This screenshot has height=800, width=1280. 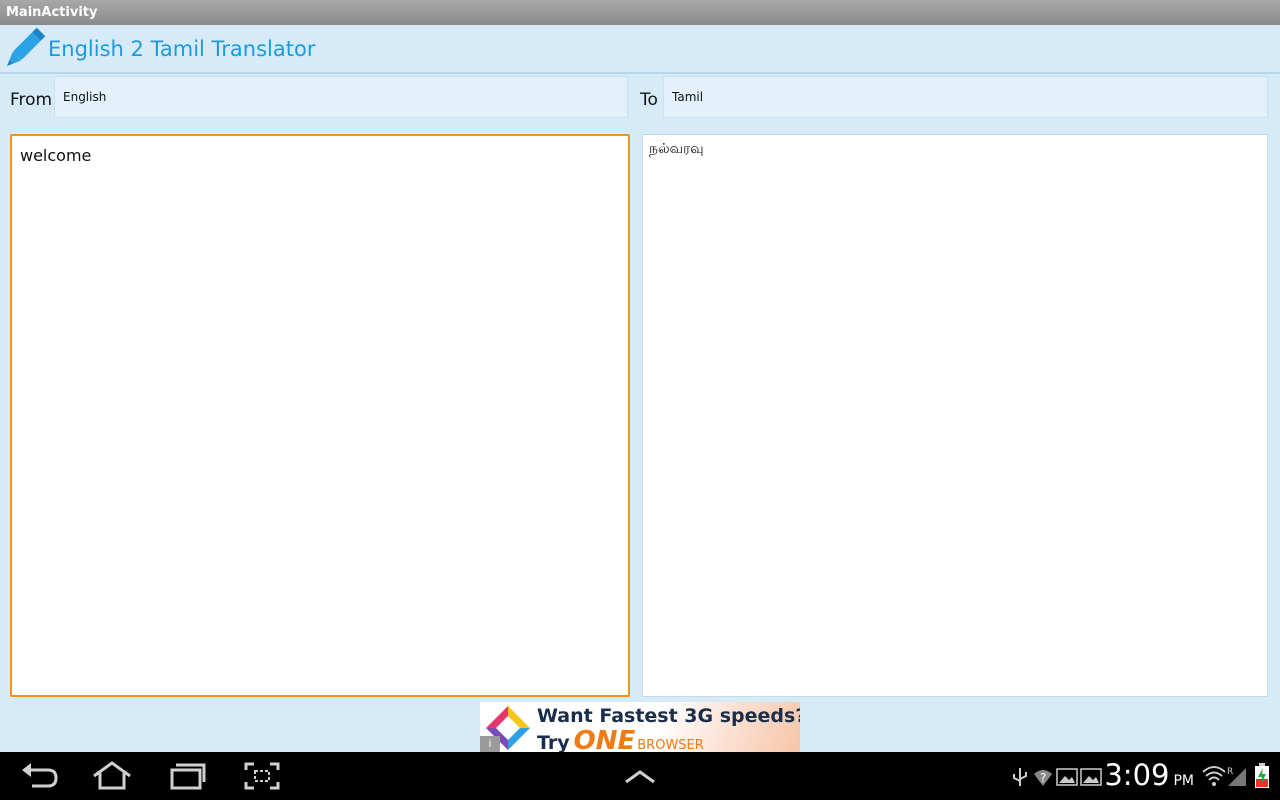 I want to click on battery-icon, so click(x=1262, y=775).